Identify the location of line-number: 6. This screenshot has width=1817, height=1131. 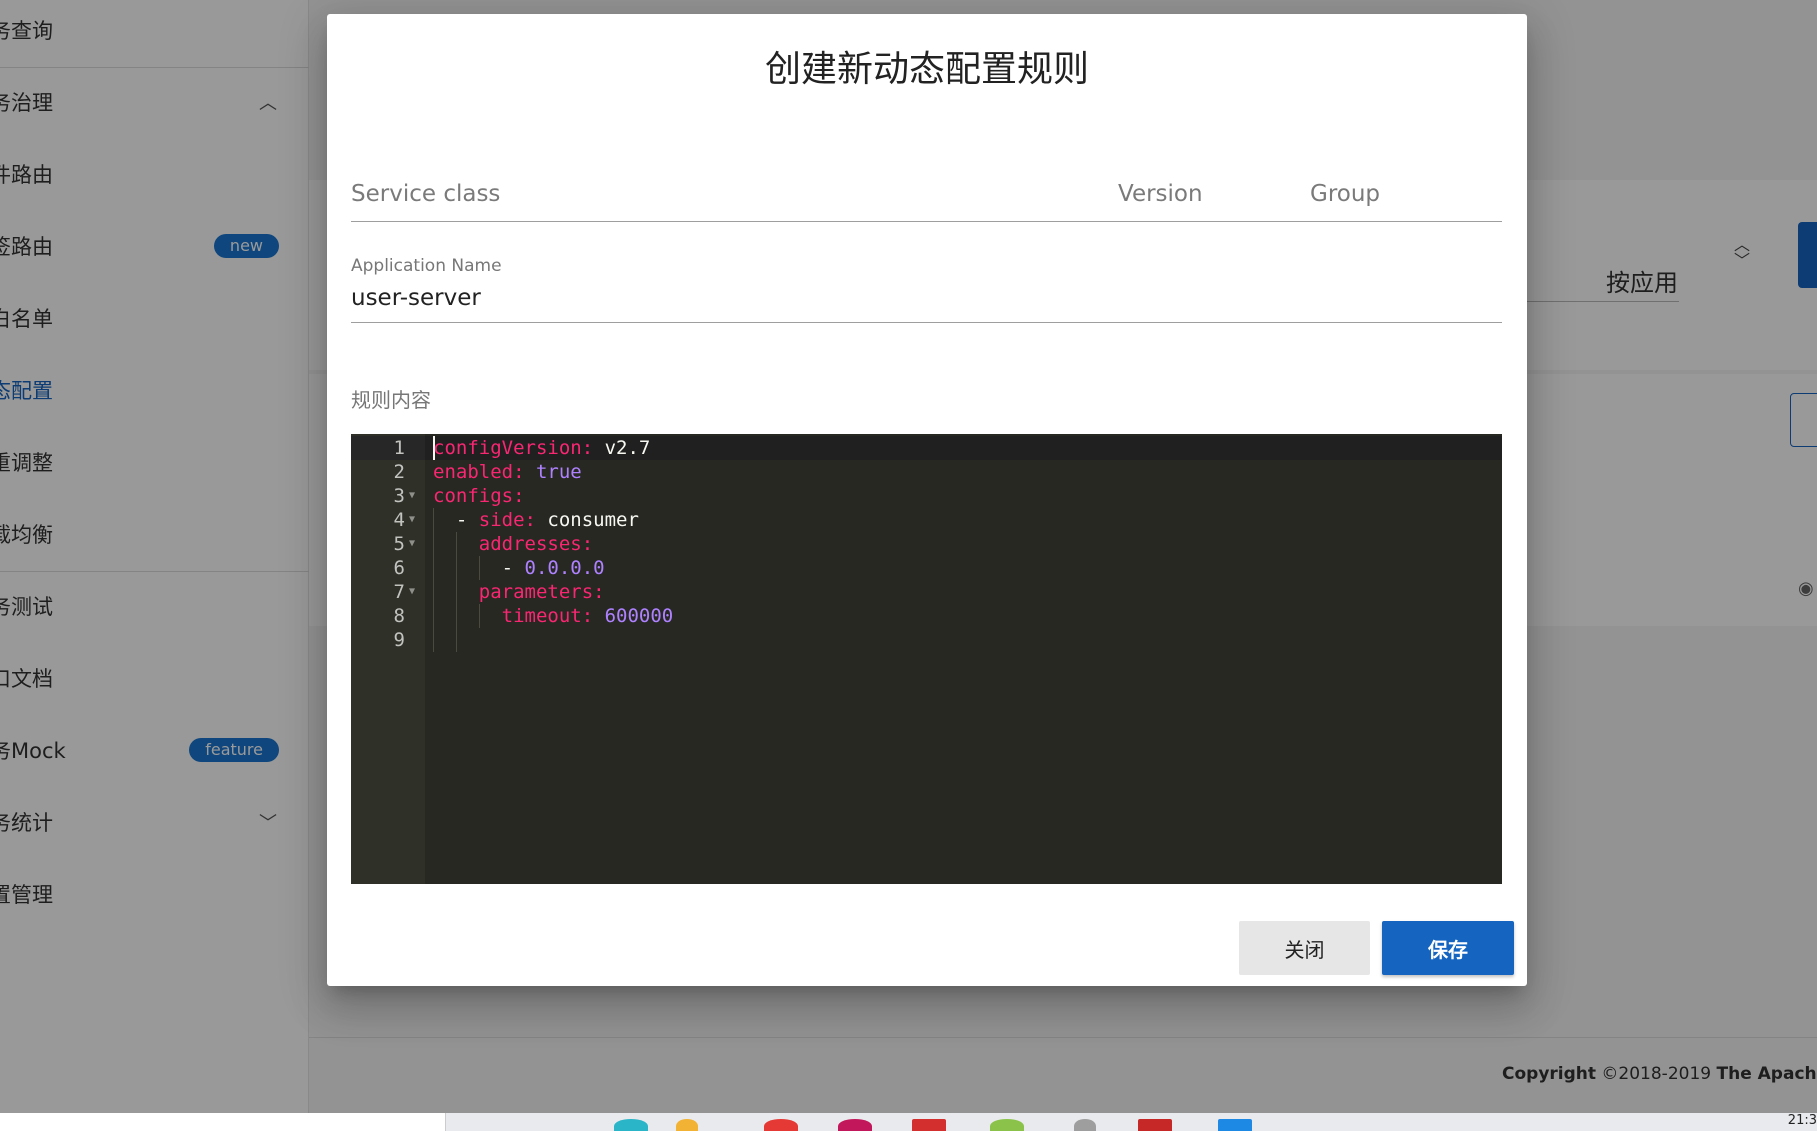
(399, 568).